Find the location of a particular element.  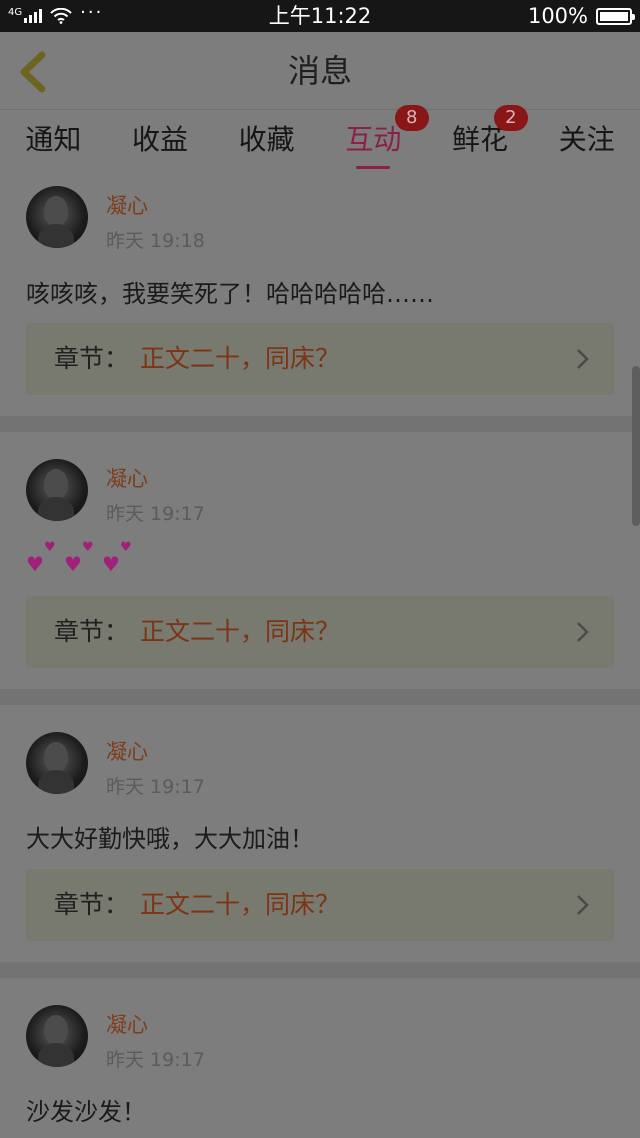

tab-follow: 关注 is located at coordinates (586, 141).